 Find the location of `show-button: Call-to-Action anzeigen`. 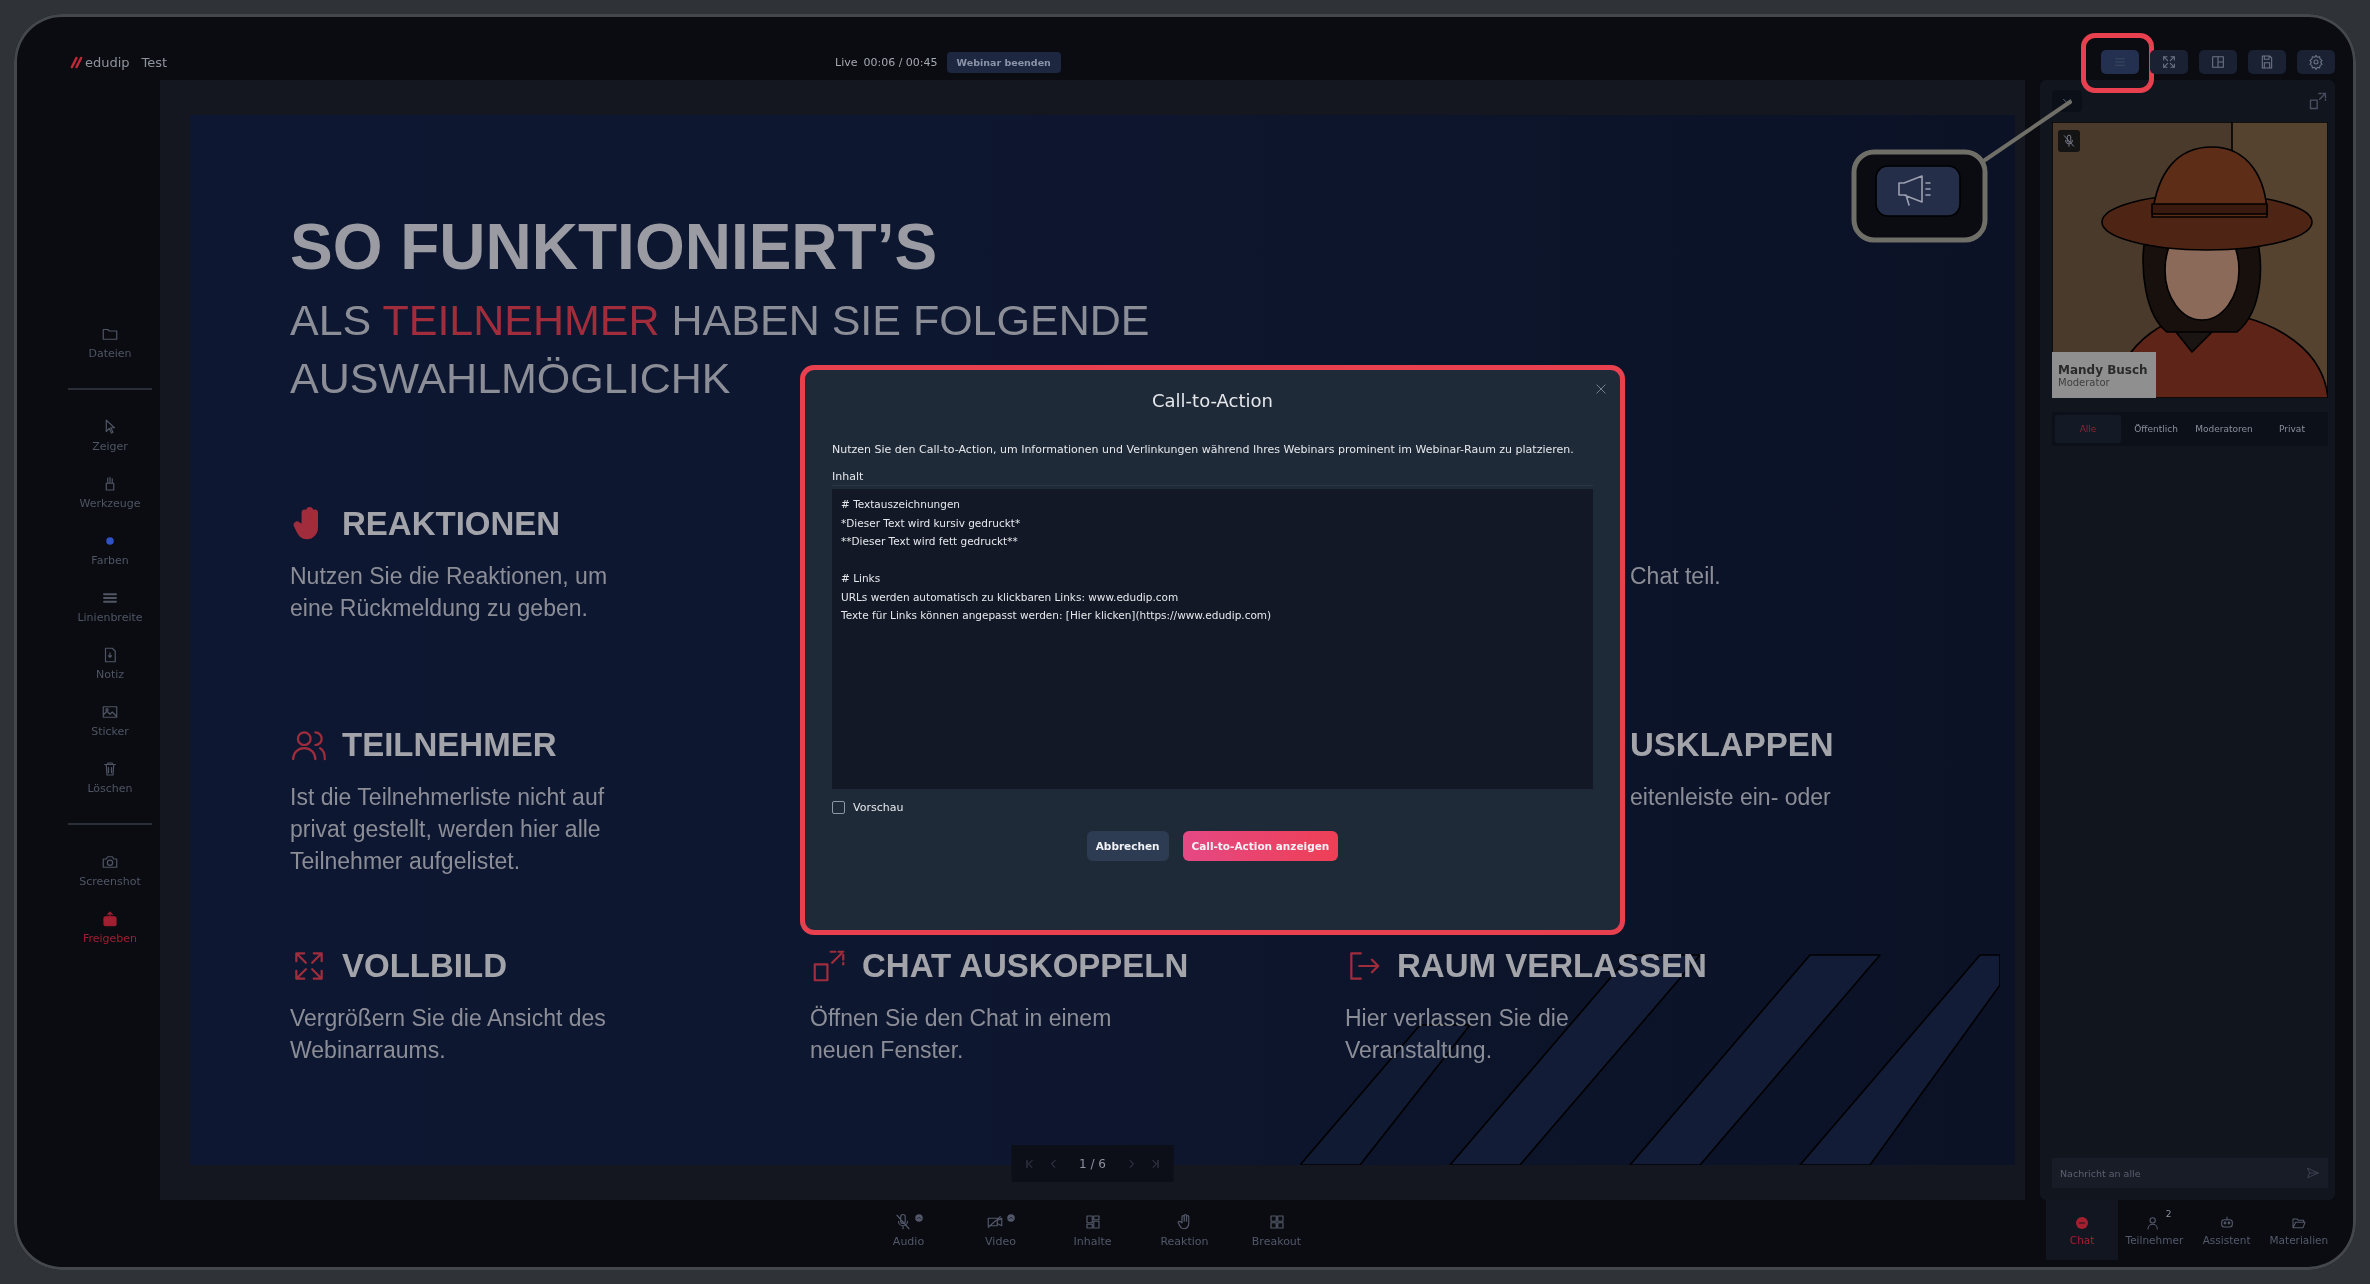

show-button: Call-to-Action anzeigen is located at coordinates (1260, 846).